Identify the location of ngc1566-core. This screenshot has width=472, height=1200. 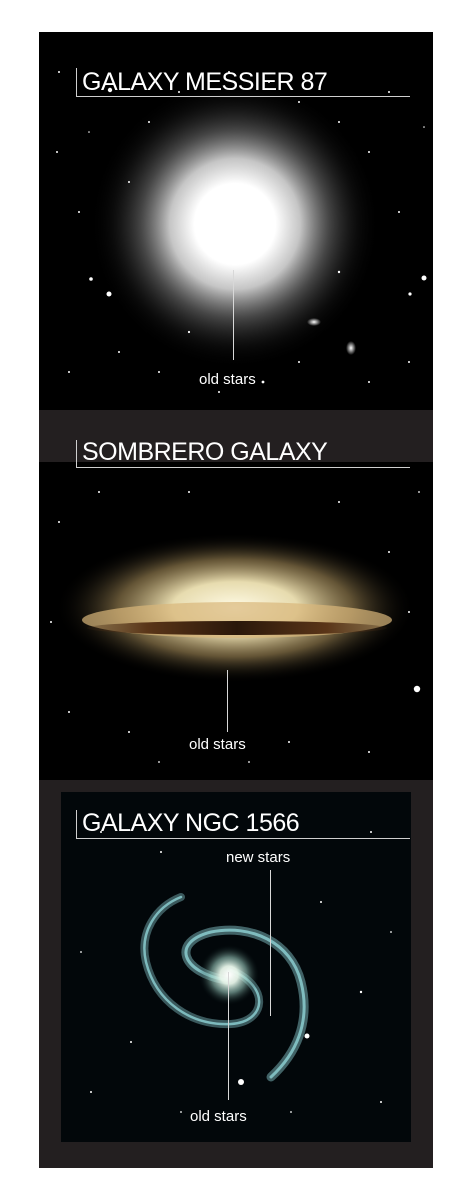
(229, 975).